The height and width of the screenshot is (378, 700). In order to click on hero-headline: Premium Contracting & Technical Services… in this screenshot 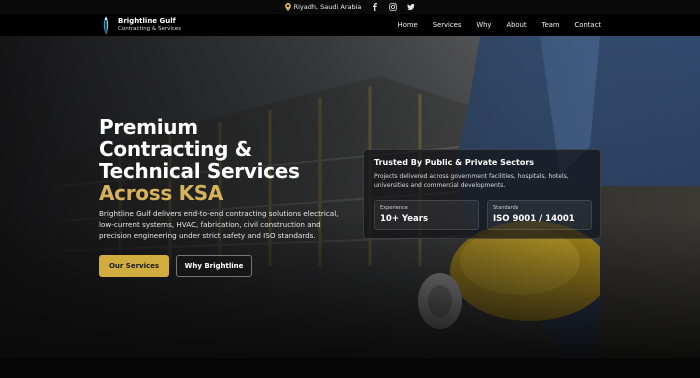, I will do `click(199, 160)`.